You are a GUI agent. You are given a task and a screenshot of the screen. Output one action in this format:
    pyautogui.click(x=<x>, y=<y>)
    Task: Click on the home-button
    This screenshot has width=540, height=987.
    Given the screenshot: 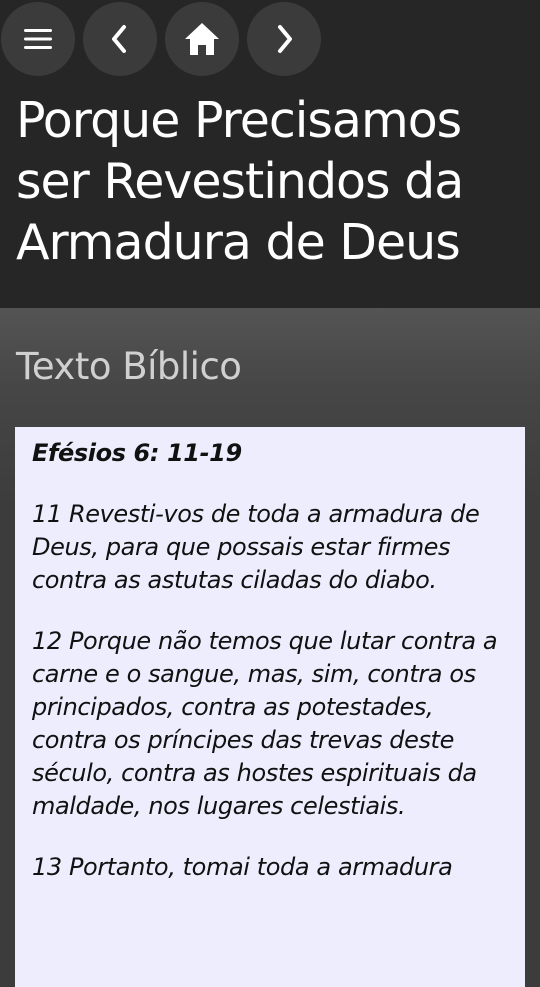 What is the action you would take?
    pyautogui.click(x=202, y=39)
    